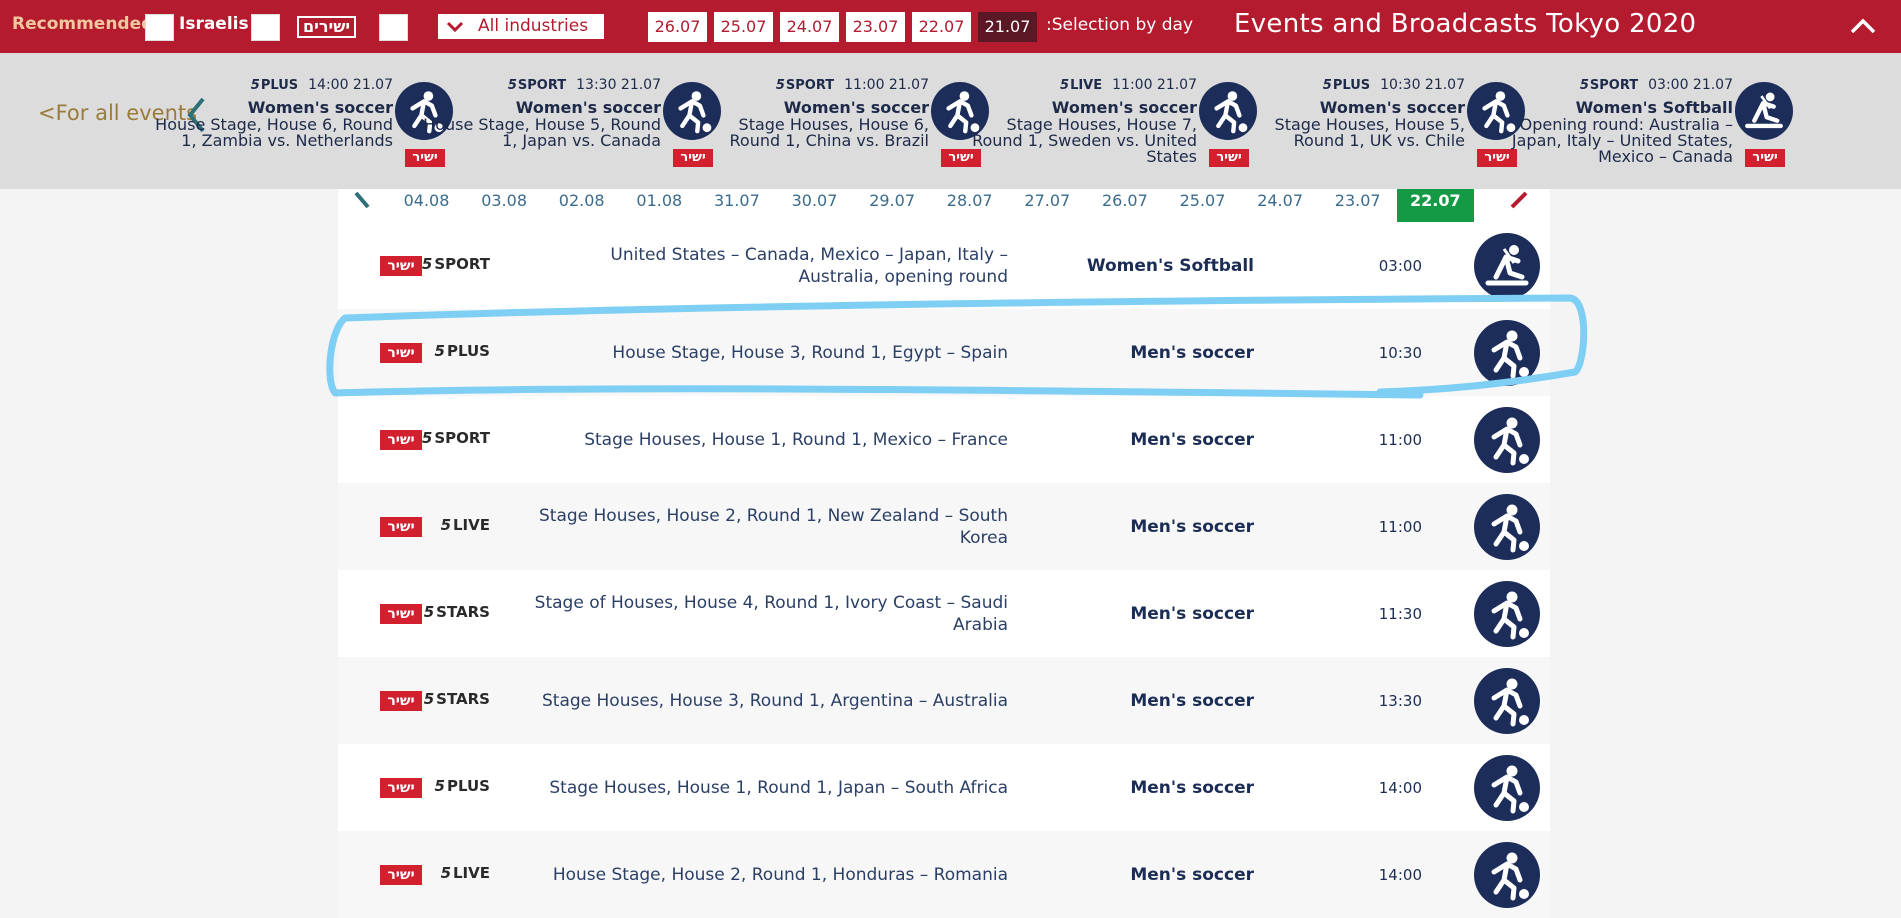 The image size is (1901, 918). I want to click on event-time: 03:00, so click(1400, 265).